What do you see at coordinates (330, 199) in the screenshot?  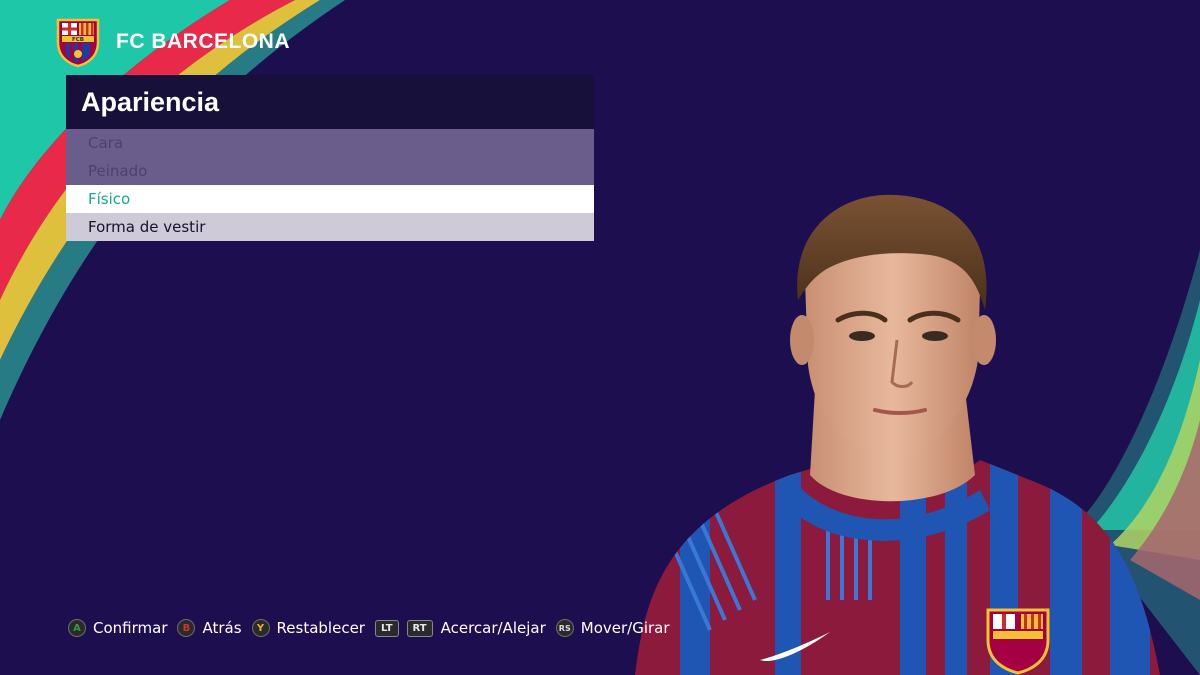 I see `menu-item-fisico: Físico` at bounding box center [330, 199].